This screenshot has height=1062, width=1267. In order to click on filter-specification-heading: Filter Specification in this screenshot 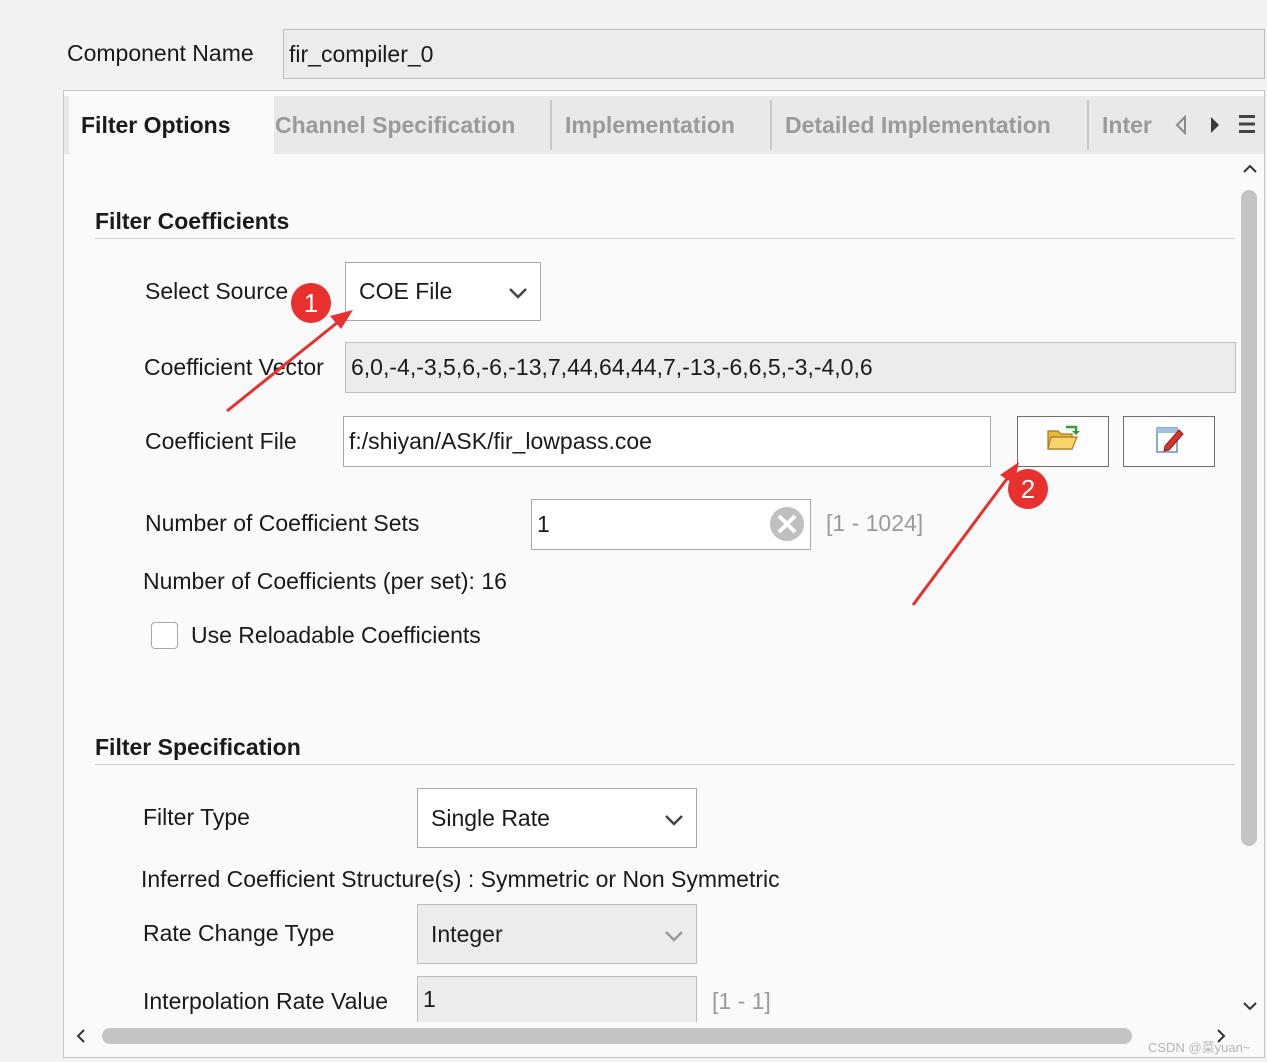, I will do `click(198, 747)`.